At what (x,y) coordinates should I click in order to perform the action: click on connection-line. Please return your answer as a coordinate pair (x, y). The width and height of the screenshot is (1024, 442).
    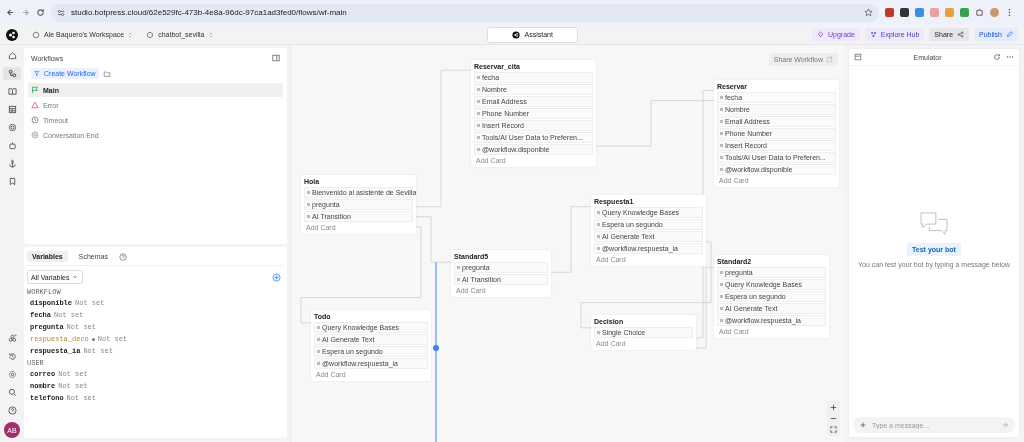
    Looking at the image, I should click on (436, 351).